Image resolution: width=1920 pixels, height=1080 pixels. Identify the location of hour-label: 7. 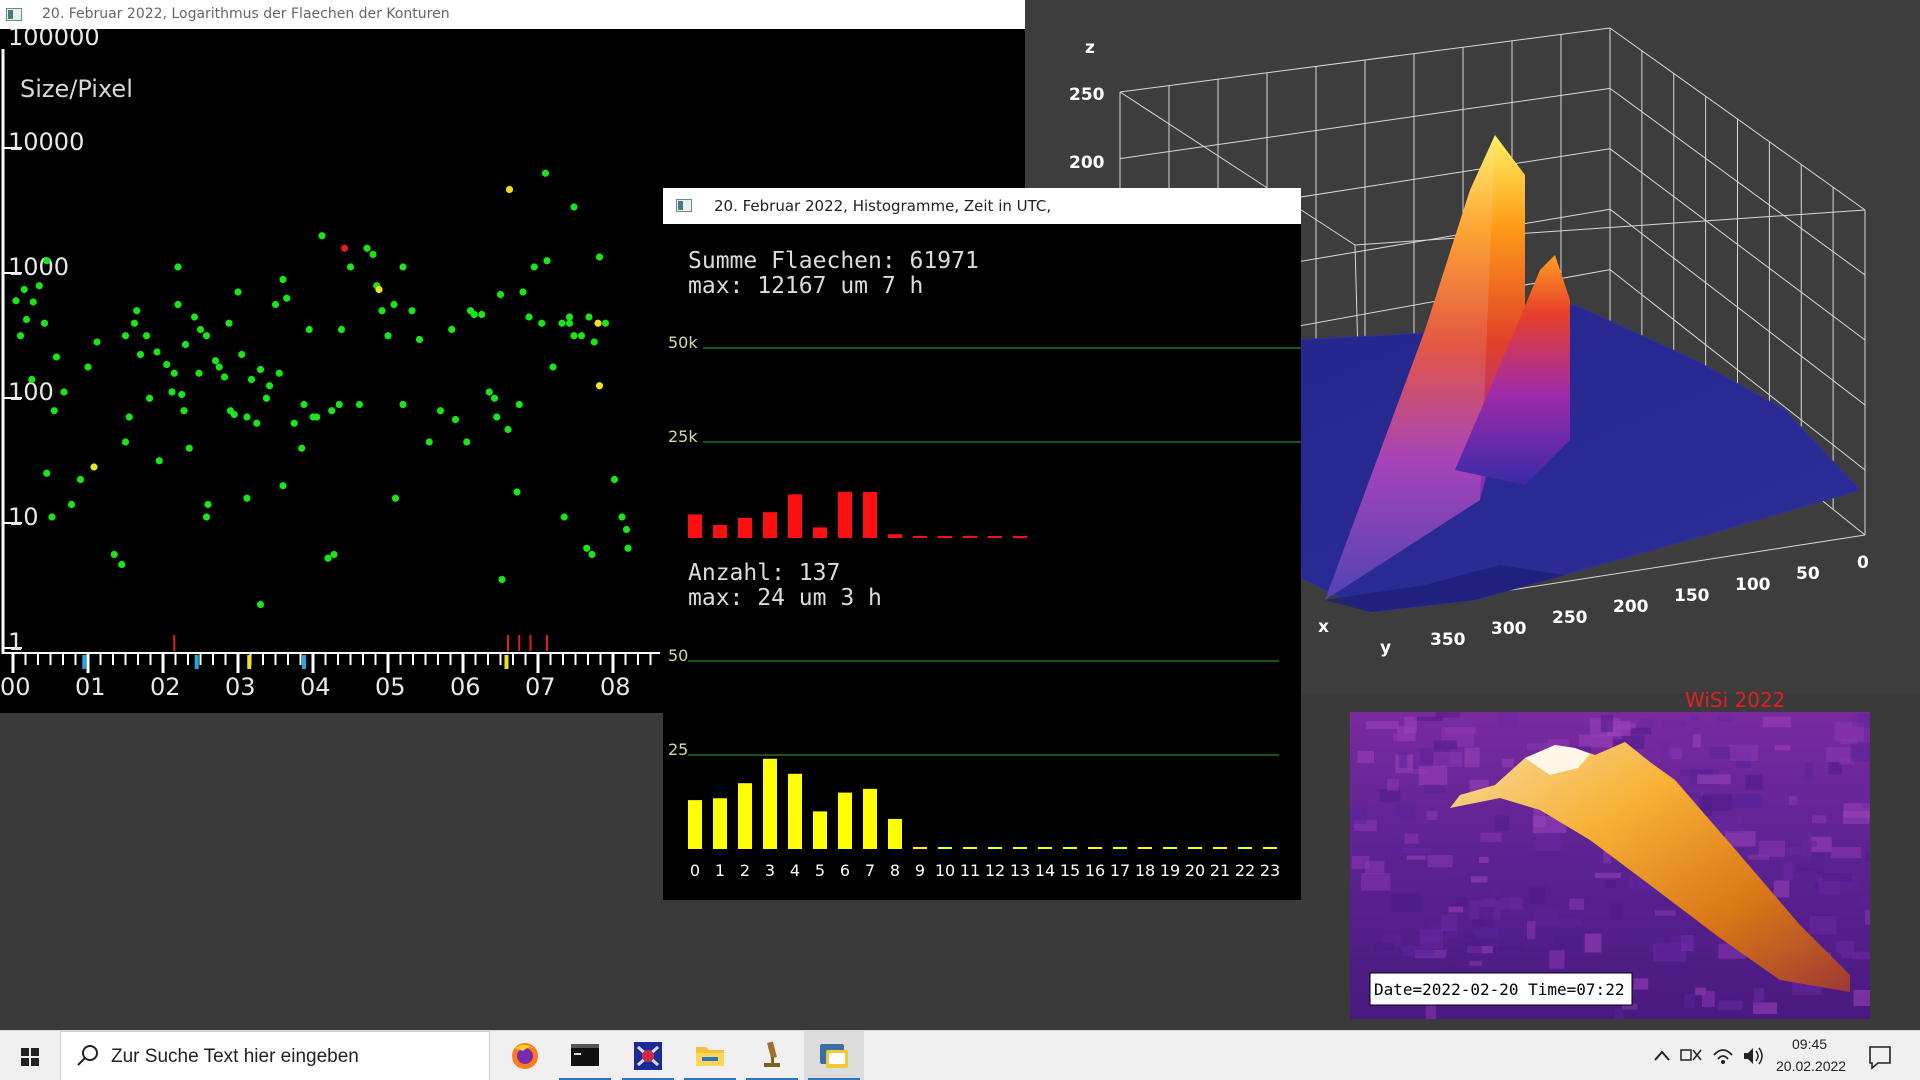
(870, 870).